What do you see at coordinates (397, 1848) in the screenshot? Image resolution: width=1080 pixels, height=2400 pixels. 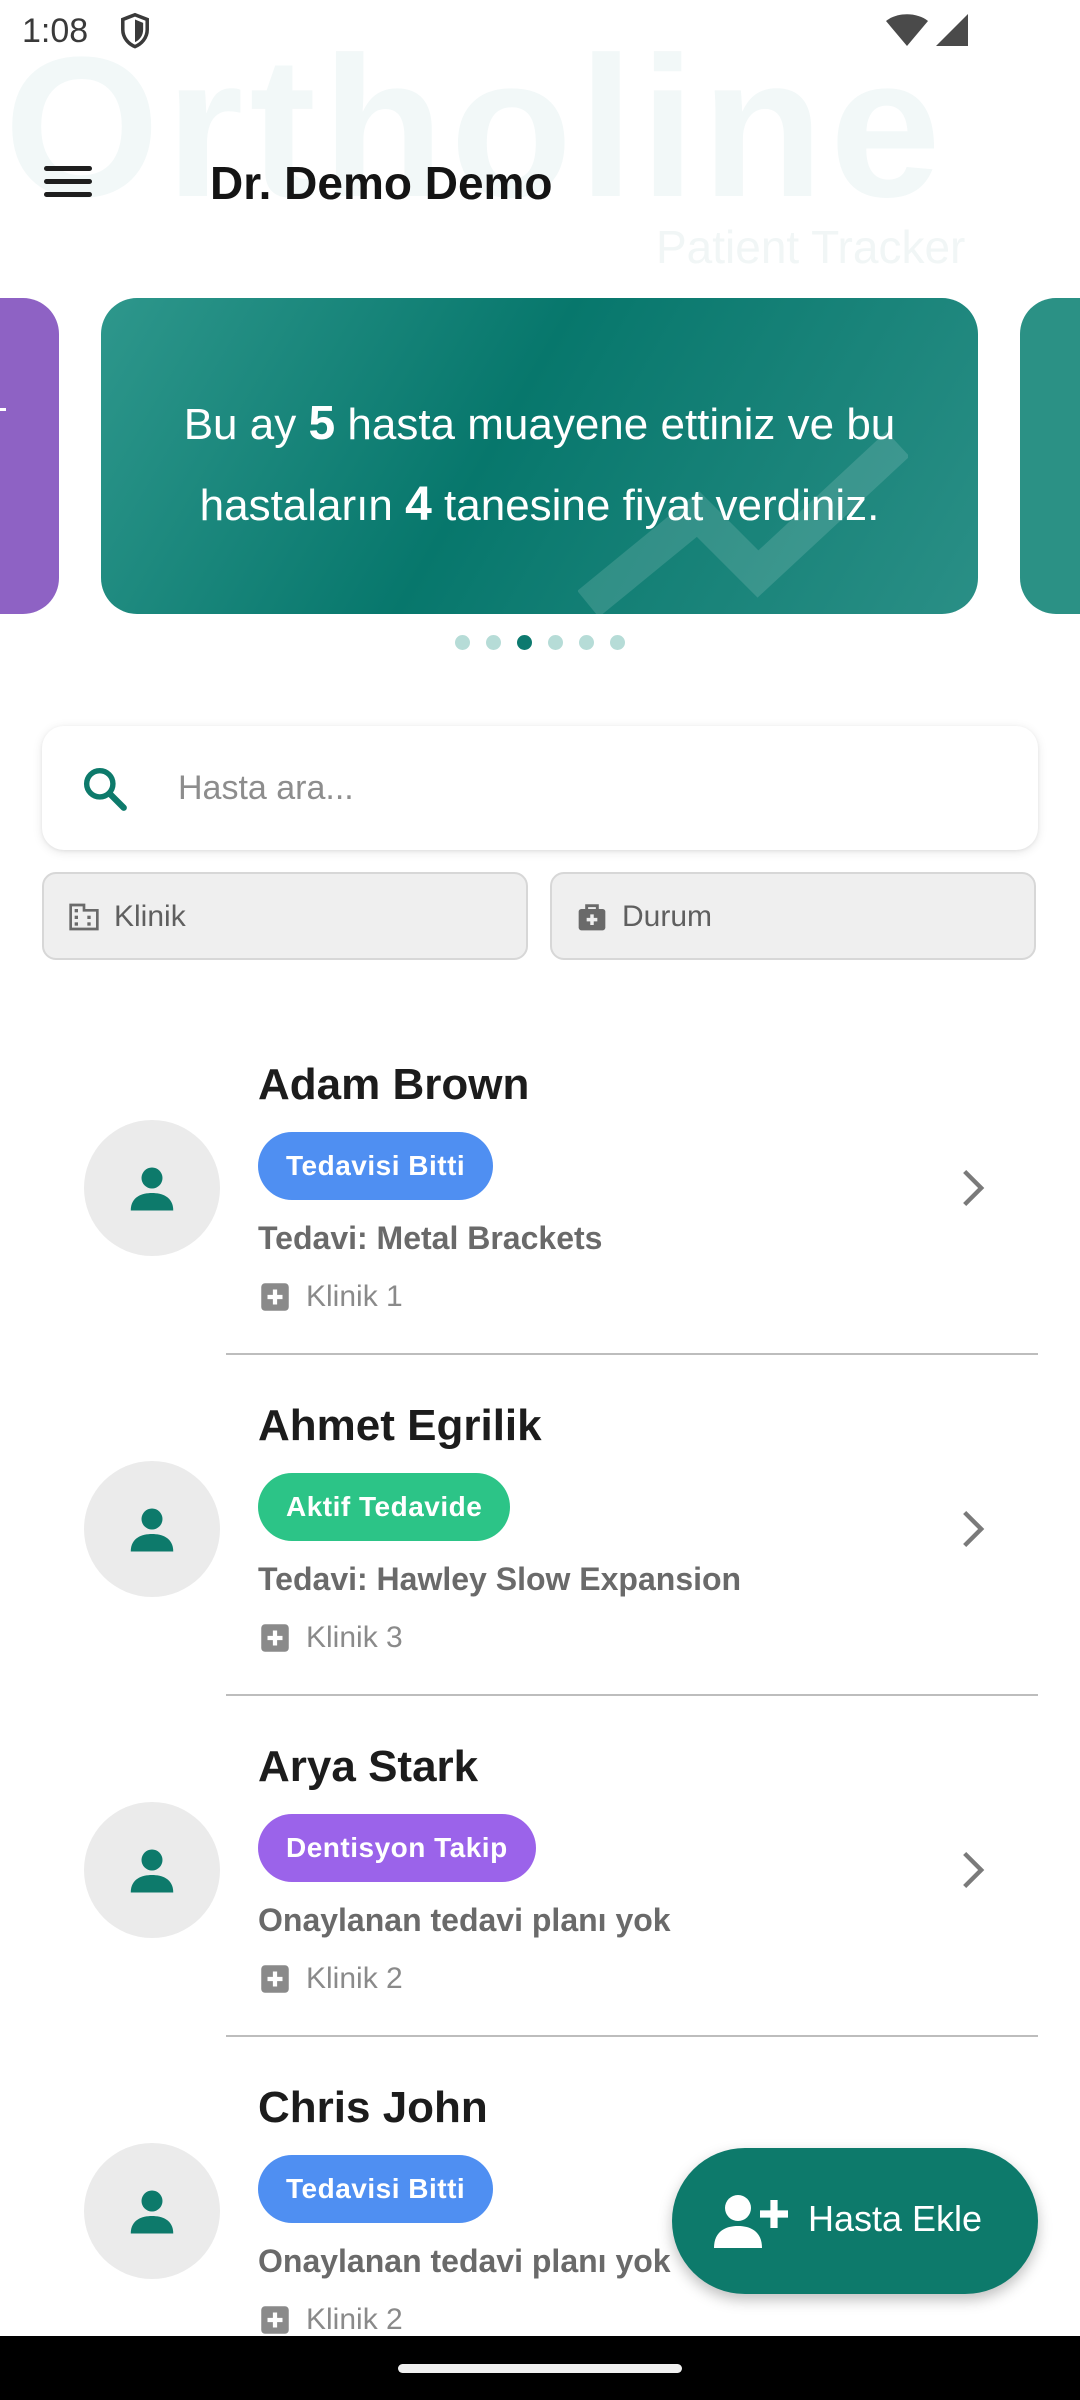 I see `status-badge: Dentisyon Takip` at bounding box center [397, 1848].